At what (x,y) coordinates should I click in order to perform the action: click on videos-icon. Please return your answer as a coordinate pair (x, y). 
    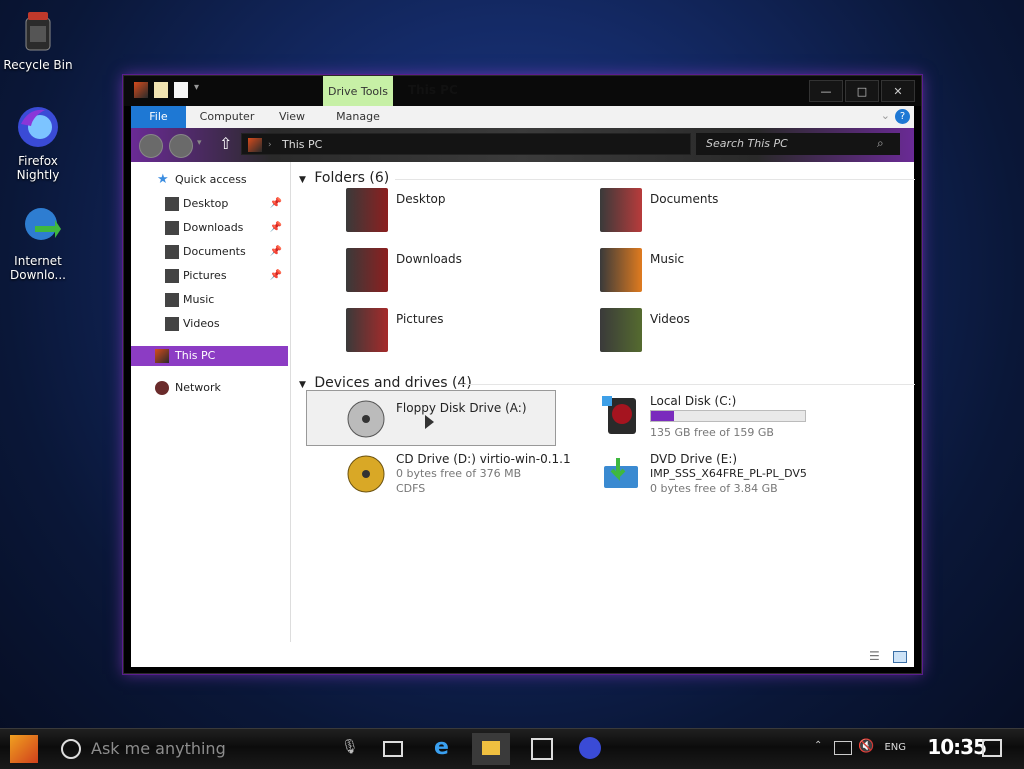
    Looking at the image, I should click on (172, 324).